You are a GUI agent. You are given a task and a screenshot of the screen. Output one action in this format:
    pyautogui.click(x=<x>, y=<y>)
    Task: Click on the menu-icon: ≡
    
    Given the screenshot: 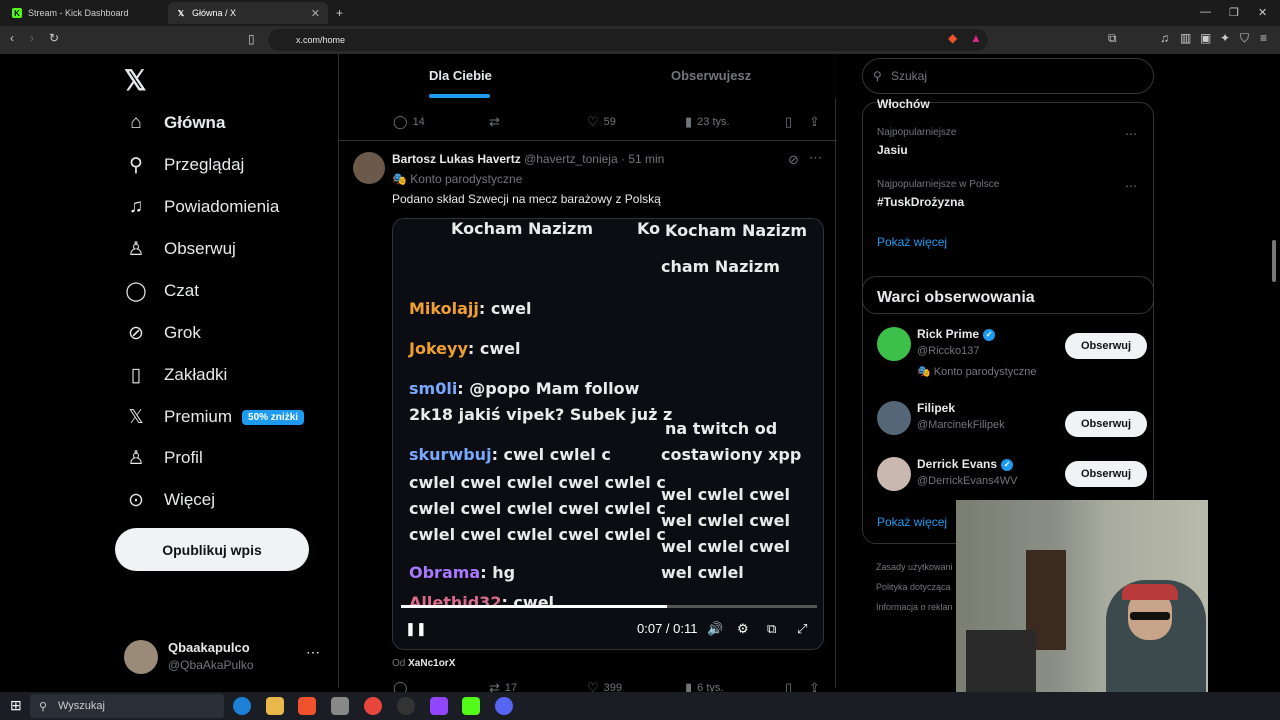 What is the action you would take?
    pyautogui.click(x=1263, y=38)
    